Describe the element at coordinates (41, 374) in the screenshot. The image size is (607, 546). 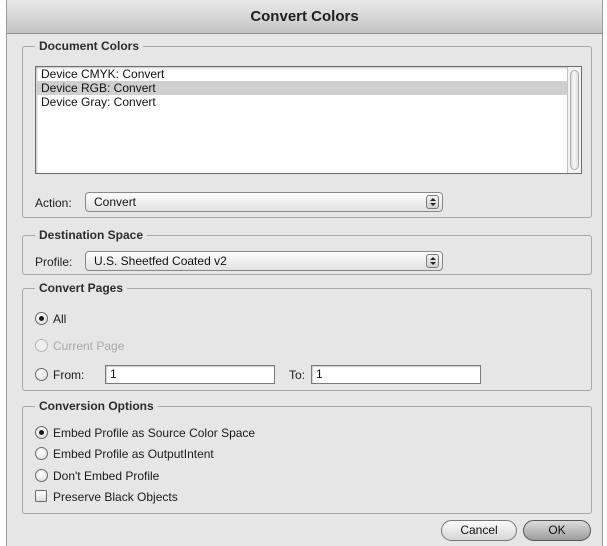
I see `from-radio` at that location.